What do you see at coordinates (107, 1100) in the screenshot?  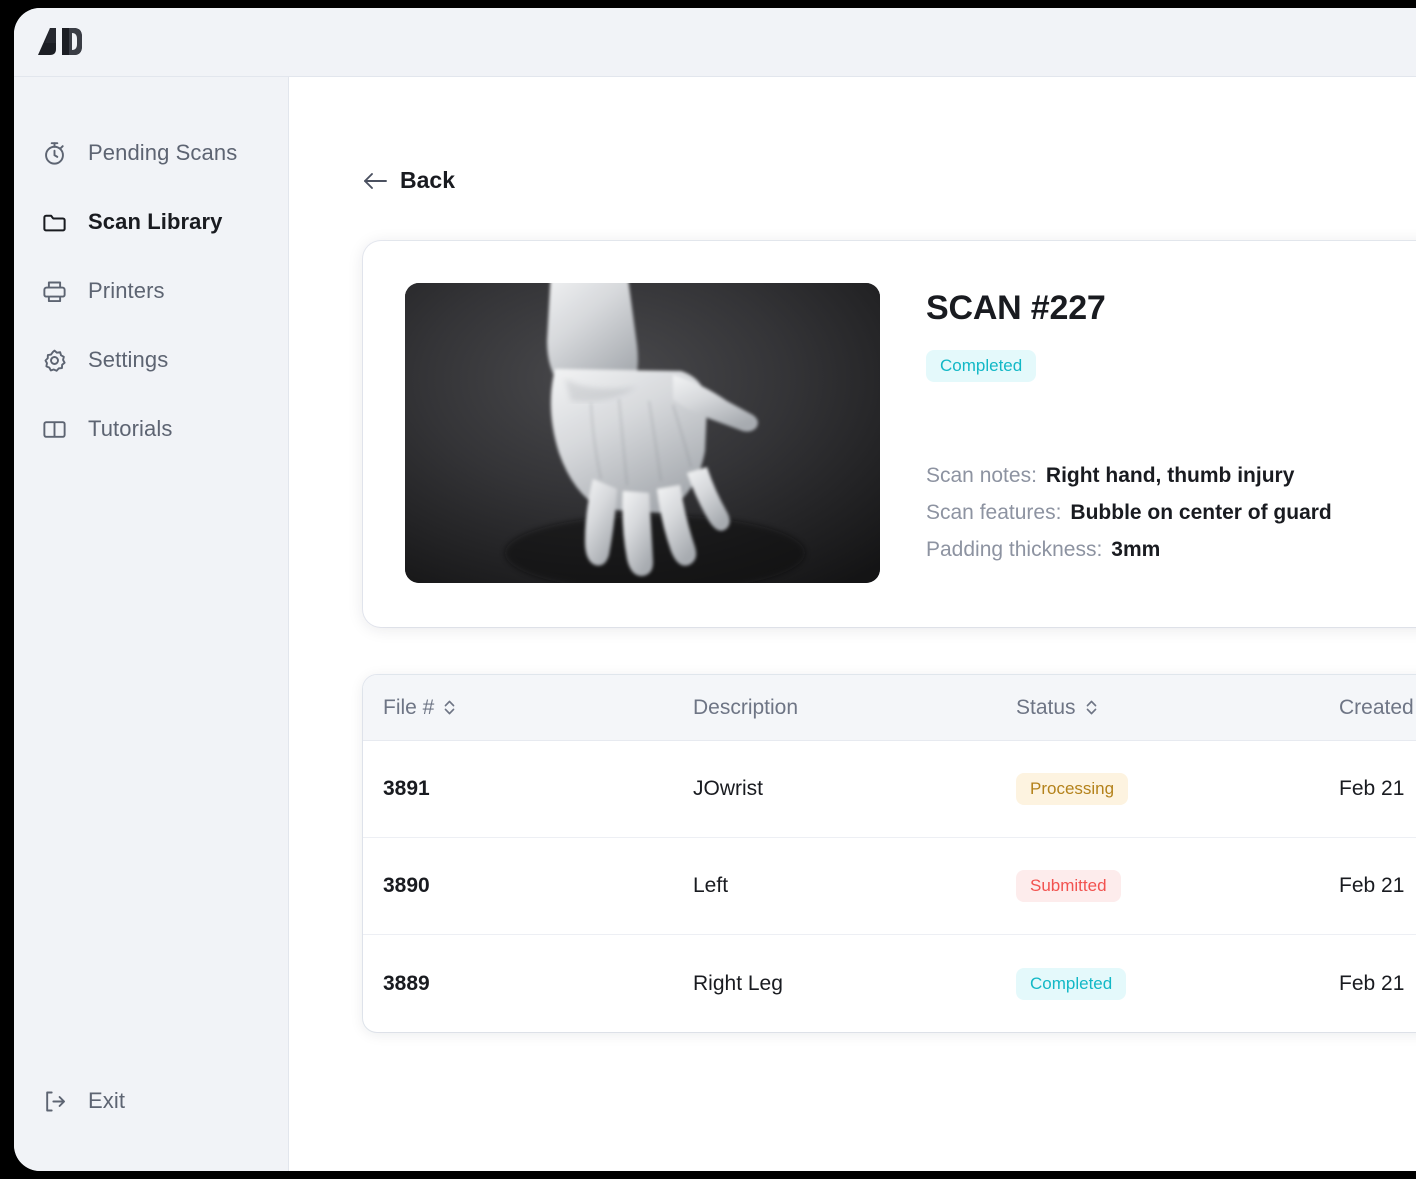 I see `sidebar-item-label: Exit` at bounding box center [107, 1100].